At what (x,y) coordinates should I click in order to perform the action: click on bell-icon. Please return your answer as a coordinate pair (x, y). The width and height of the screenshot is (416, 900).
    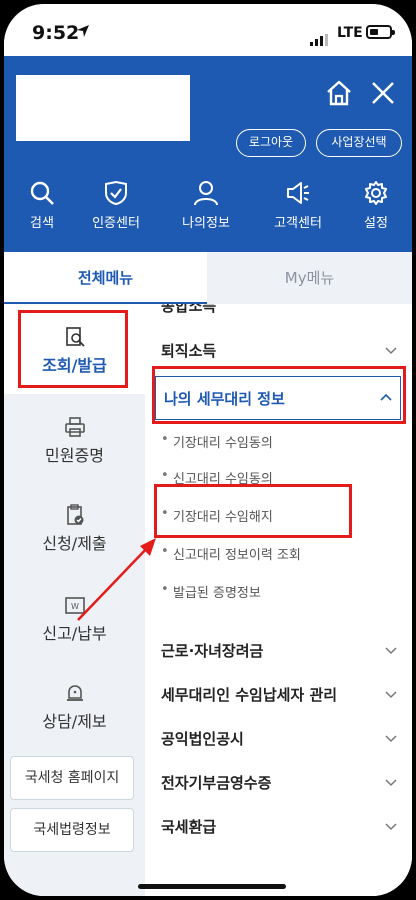
    Looking at the image, I should click on (74, 693).